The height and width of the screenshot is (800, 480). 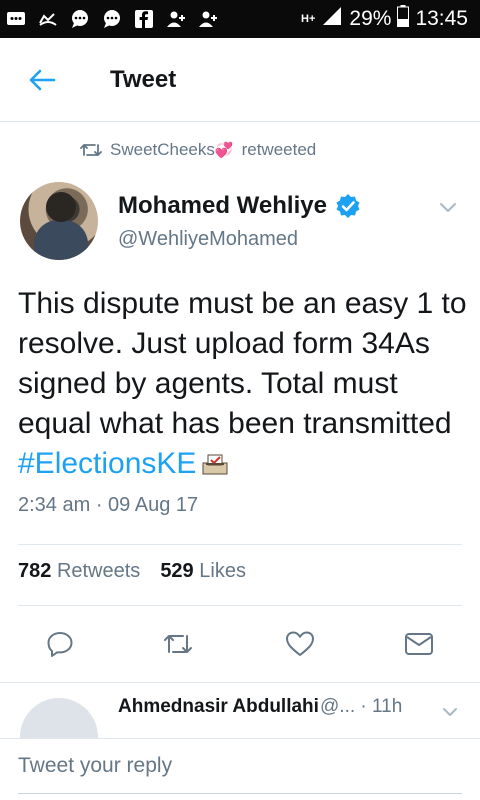 What do you see at coordinates (144, 19) in the screenshot?
I see `facebook-icon` at bounding box center [144, 19].